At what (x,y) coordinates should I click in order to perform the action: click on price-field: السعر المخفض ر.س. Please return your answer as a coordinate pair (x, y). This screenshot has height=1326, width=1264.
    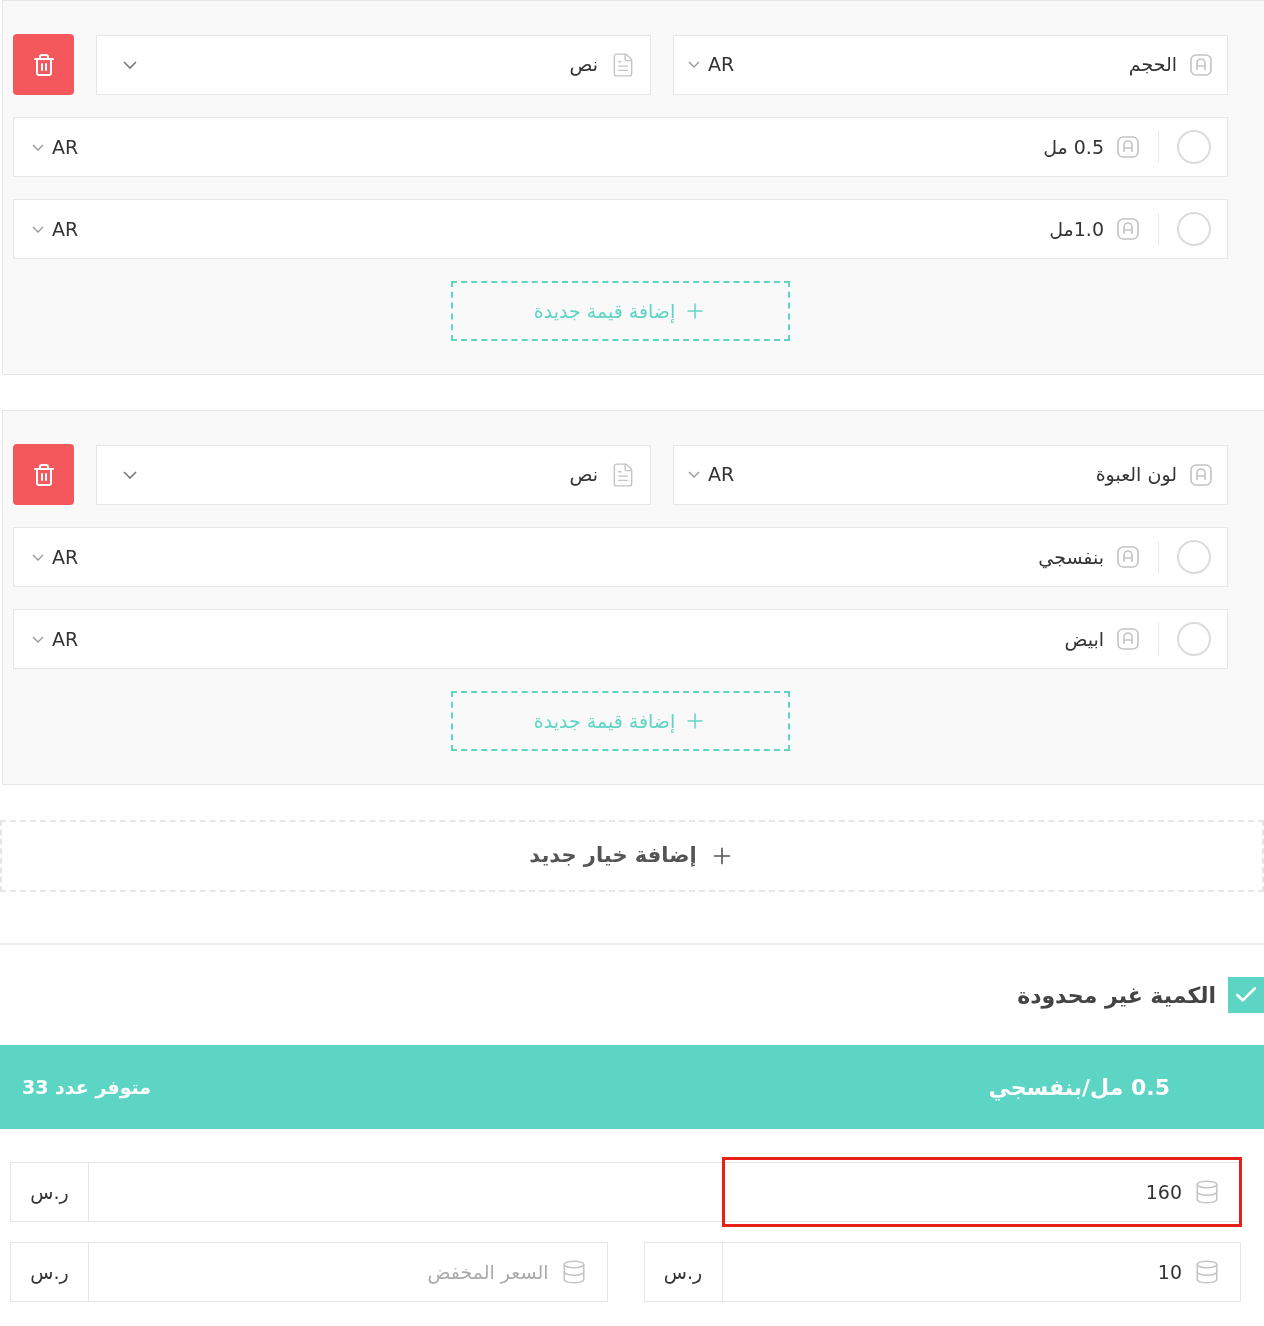
    Looking at the image, I should click on (309, 1272).